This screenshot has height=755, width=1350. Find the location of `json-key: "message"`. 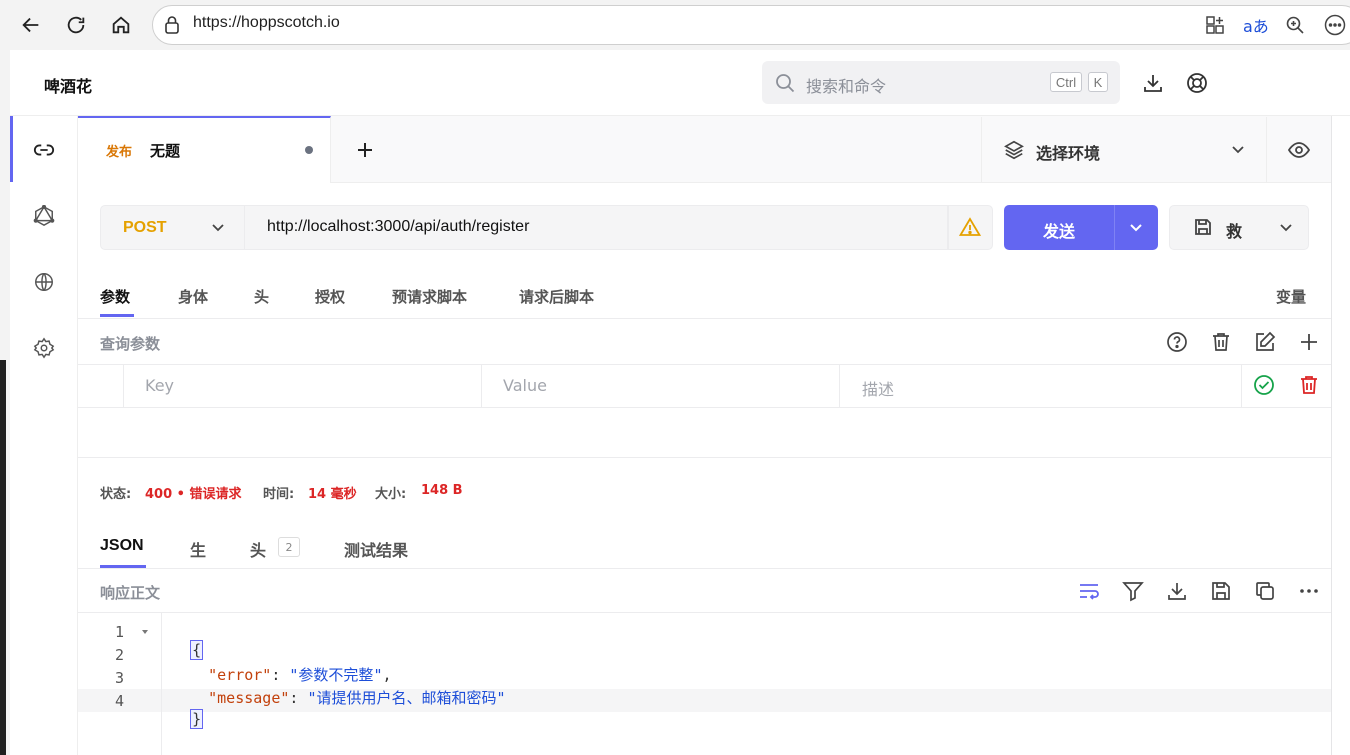

json-key: "message" is located at coordinates (249, 698).